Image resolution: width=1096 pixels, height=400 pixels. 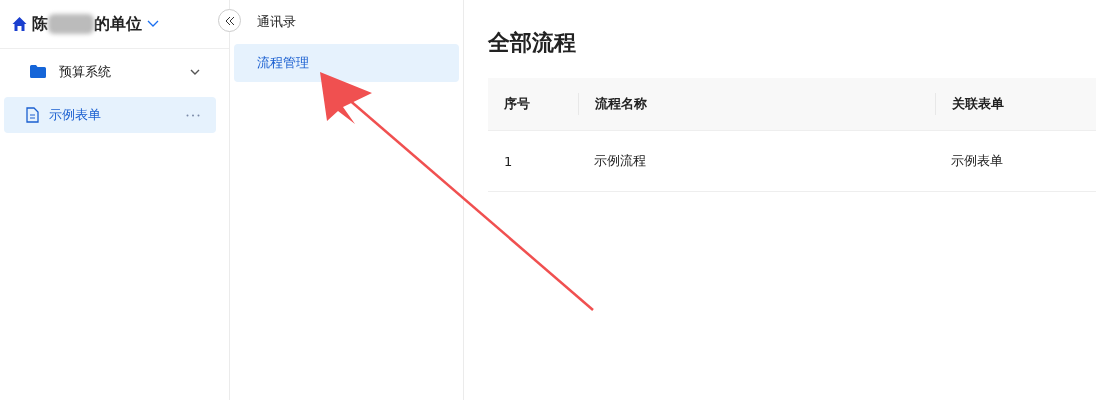 What do you see at coordinates (620, 161) in the screenshot?
I see `table-cell-text: 示例流程` at bounding box center [620, 161].